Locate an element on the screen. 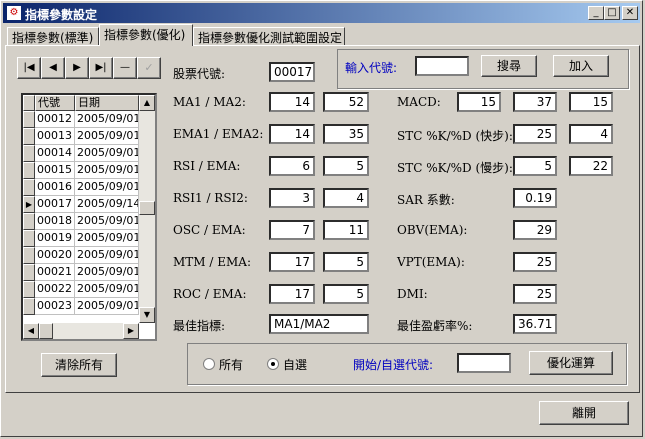 The width and height of the screenshot is (645, 439). scroll-down-arrow-icon: ▼ is located at coordinates (147, 315).